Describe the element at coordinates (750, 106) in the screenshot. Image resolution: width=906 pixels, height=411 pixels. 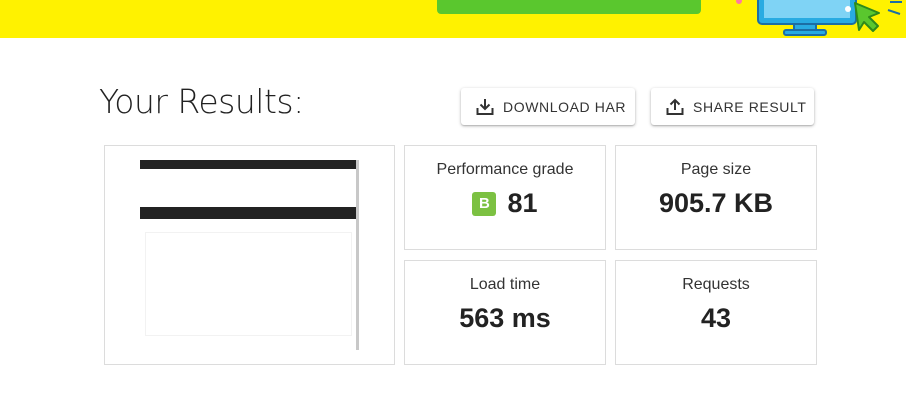
I see `share-result-label: SHARE RESULT` at that location.